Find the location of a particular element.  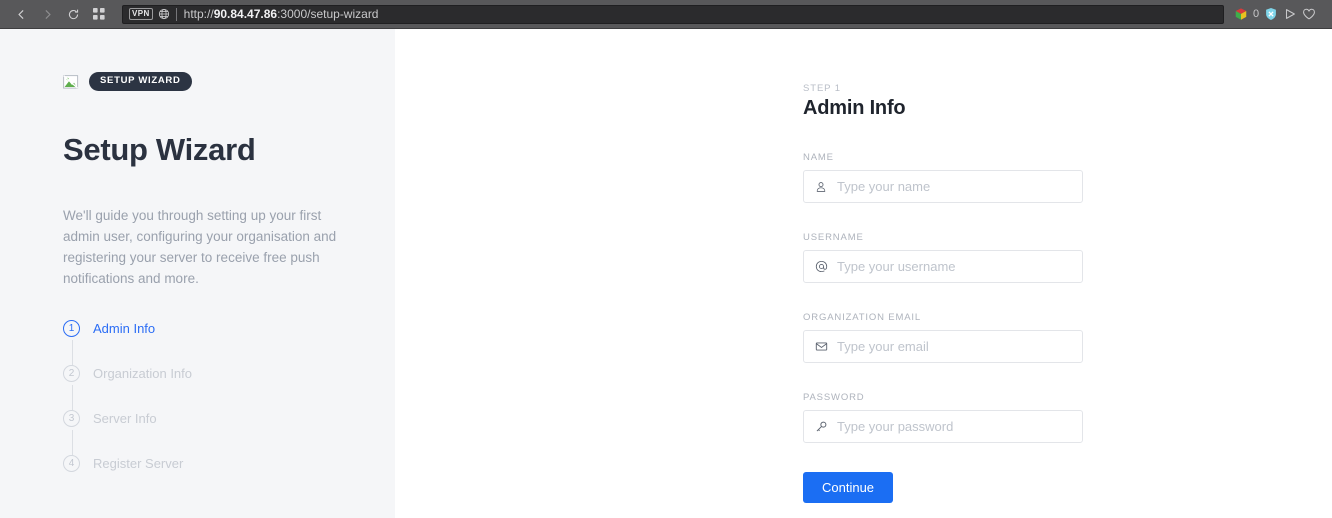

wizard-step-server-info: 3 Server Info is located at coordinates (193, 432).